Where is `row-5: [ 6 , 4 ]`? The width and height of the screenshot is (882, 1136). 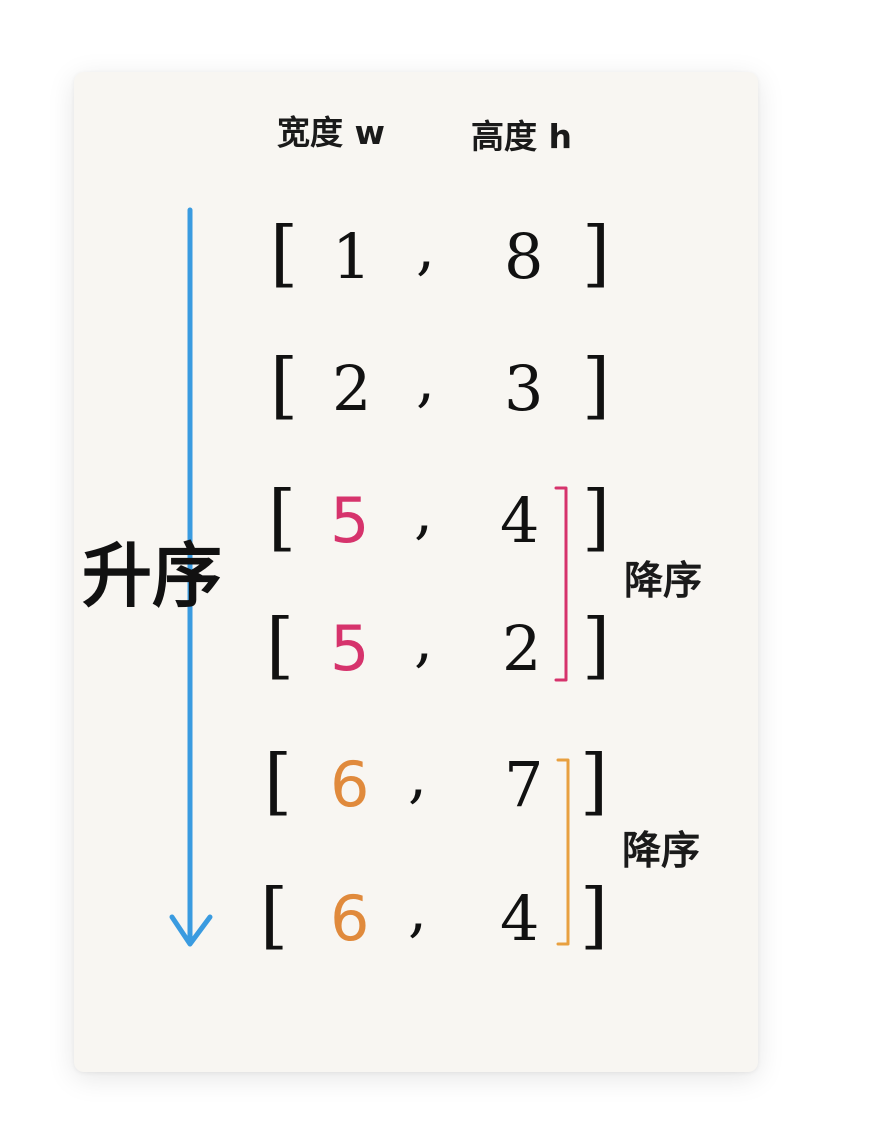 row-5: [ 6 , 4 ] is located at coordinates (434, 915).